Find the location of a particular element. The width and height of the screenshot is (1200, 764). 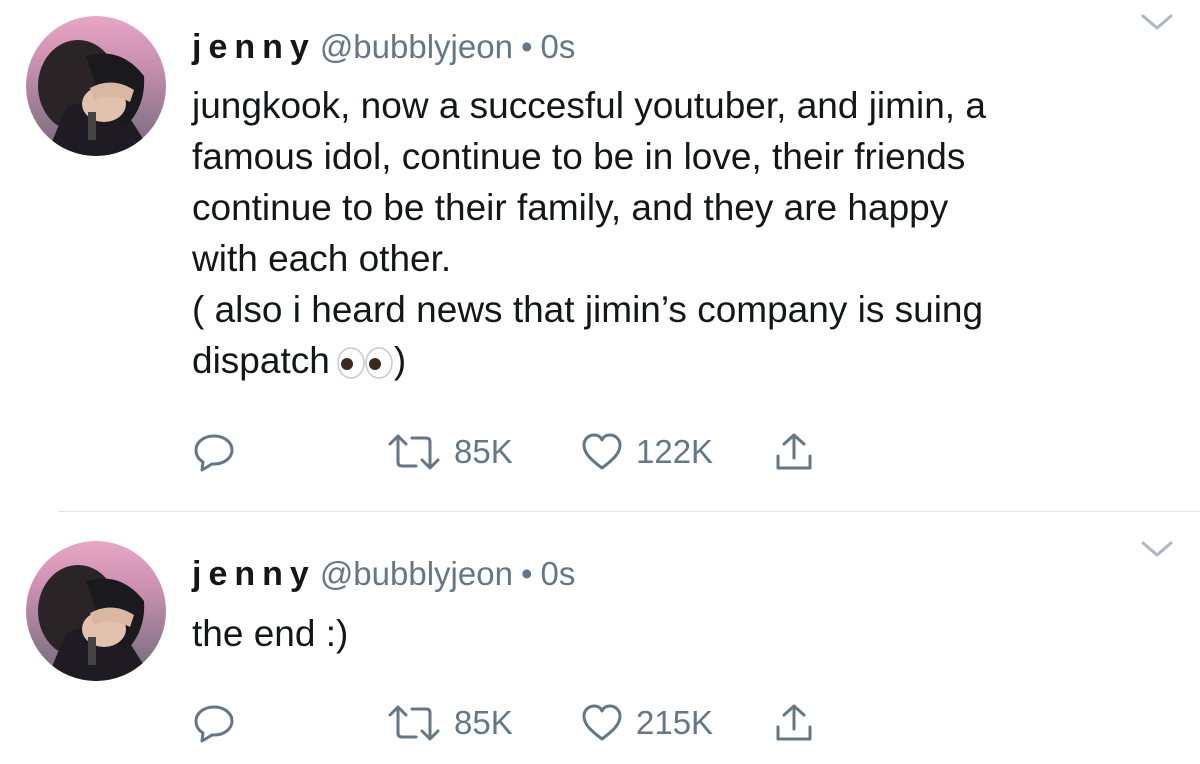

tweet-actions: 85K 122K is located at coordinates (542, 452).